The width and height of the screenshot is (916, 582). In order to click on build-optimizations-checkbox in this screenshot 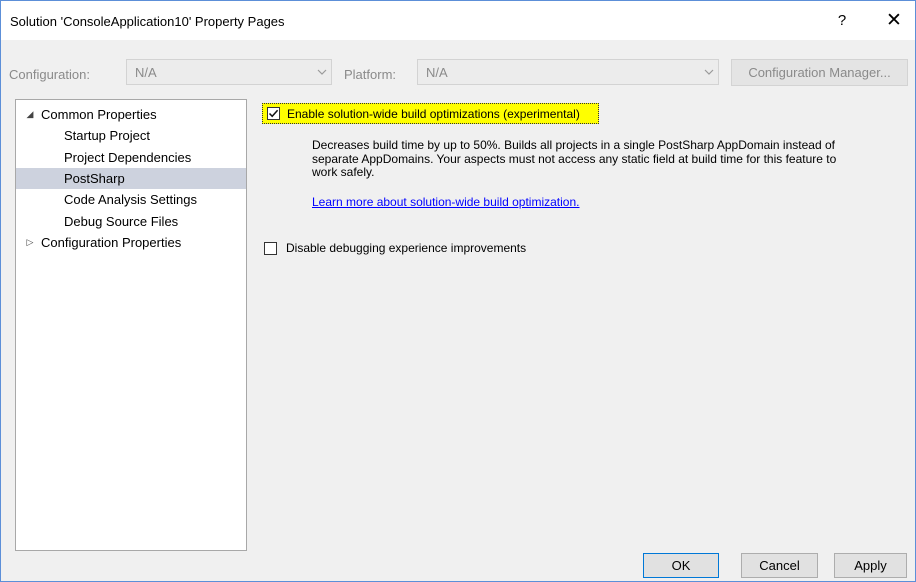, I will do `click(273, 113)`.